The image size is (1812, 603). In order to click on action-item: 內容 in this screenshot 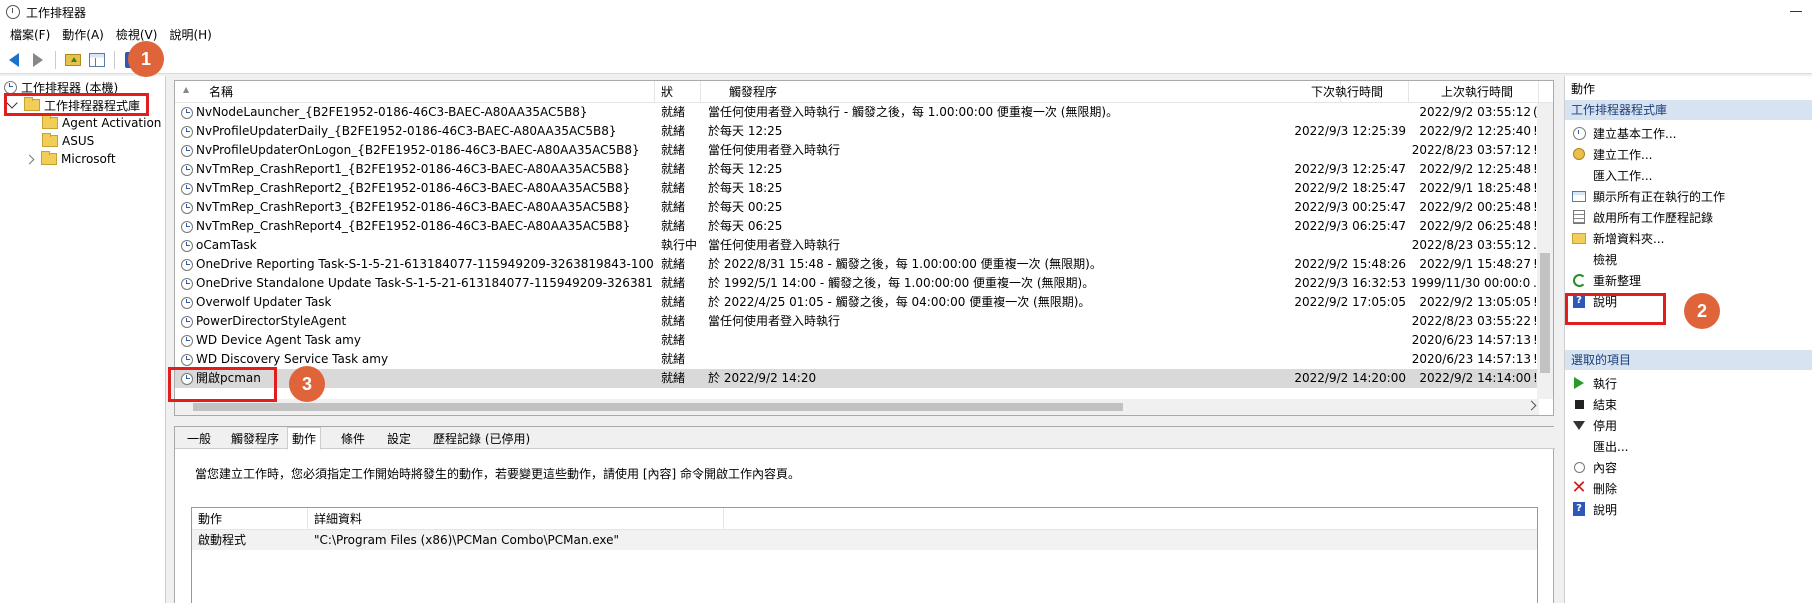, I will do `click(1688, 467)`.